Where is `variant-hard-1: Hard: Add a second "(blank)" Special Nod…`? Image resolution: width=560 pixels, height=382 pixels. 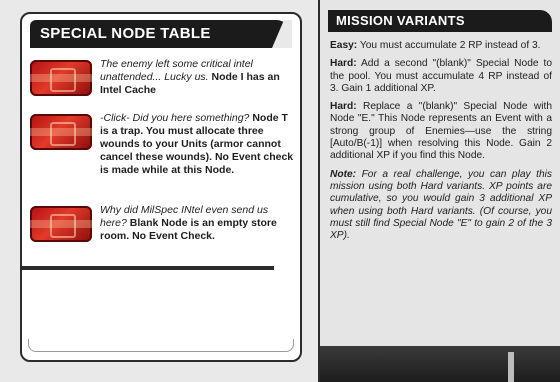 variant-hard-1: Hard: Add a second "(blank)" Special Nod… is located at coordinates (441, 76).